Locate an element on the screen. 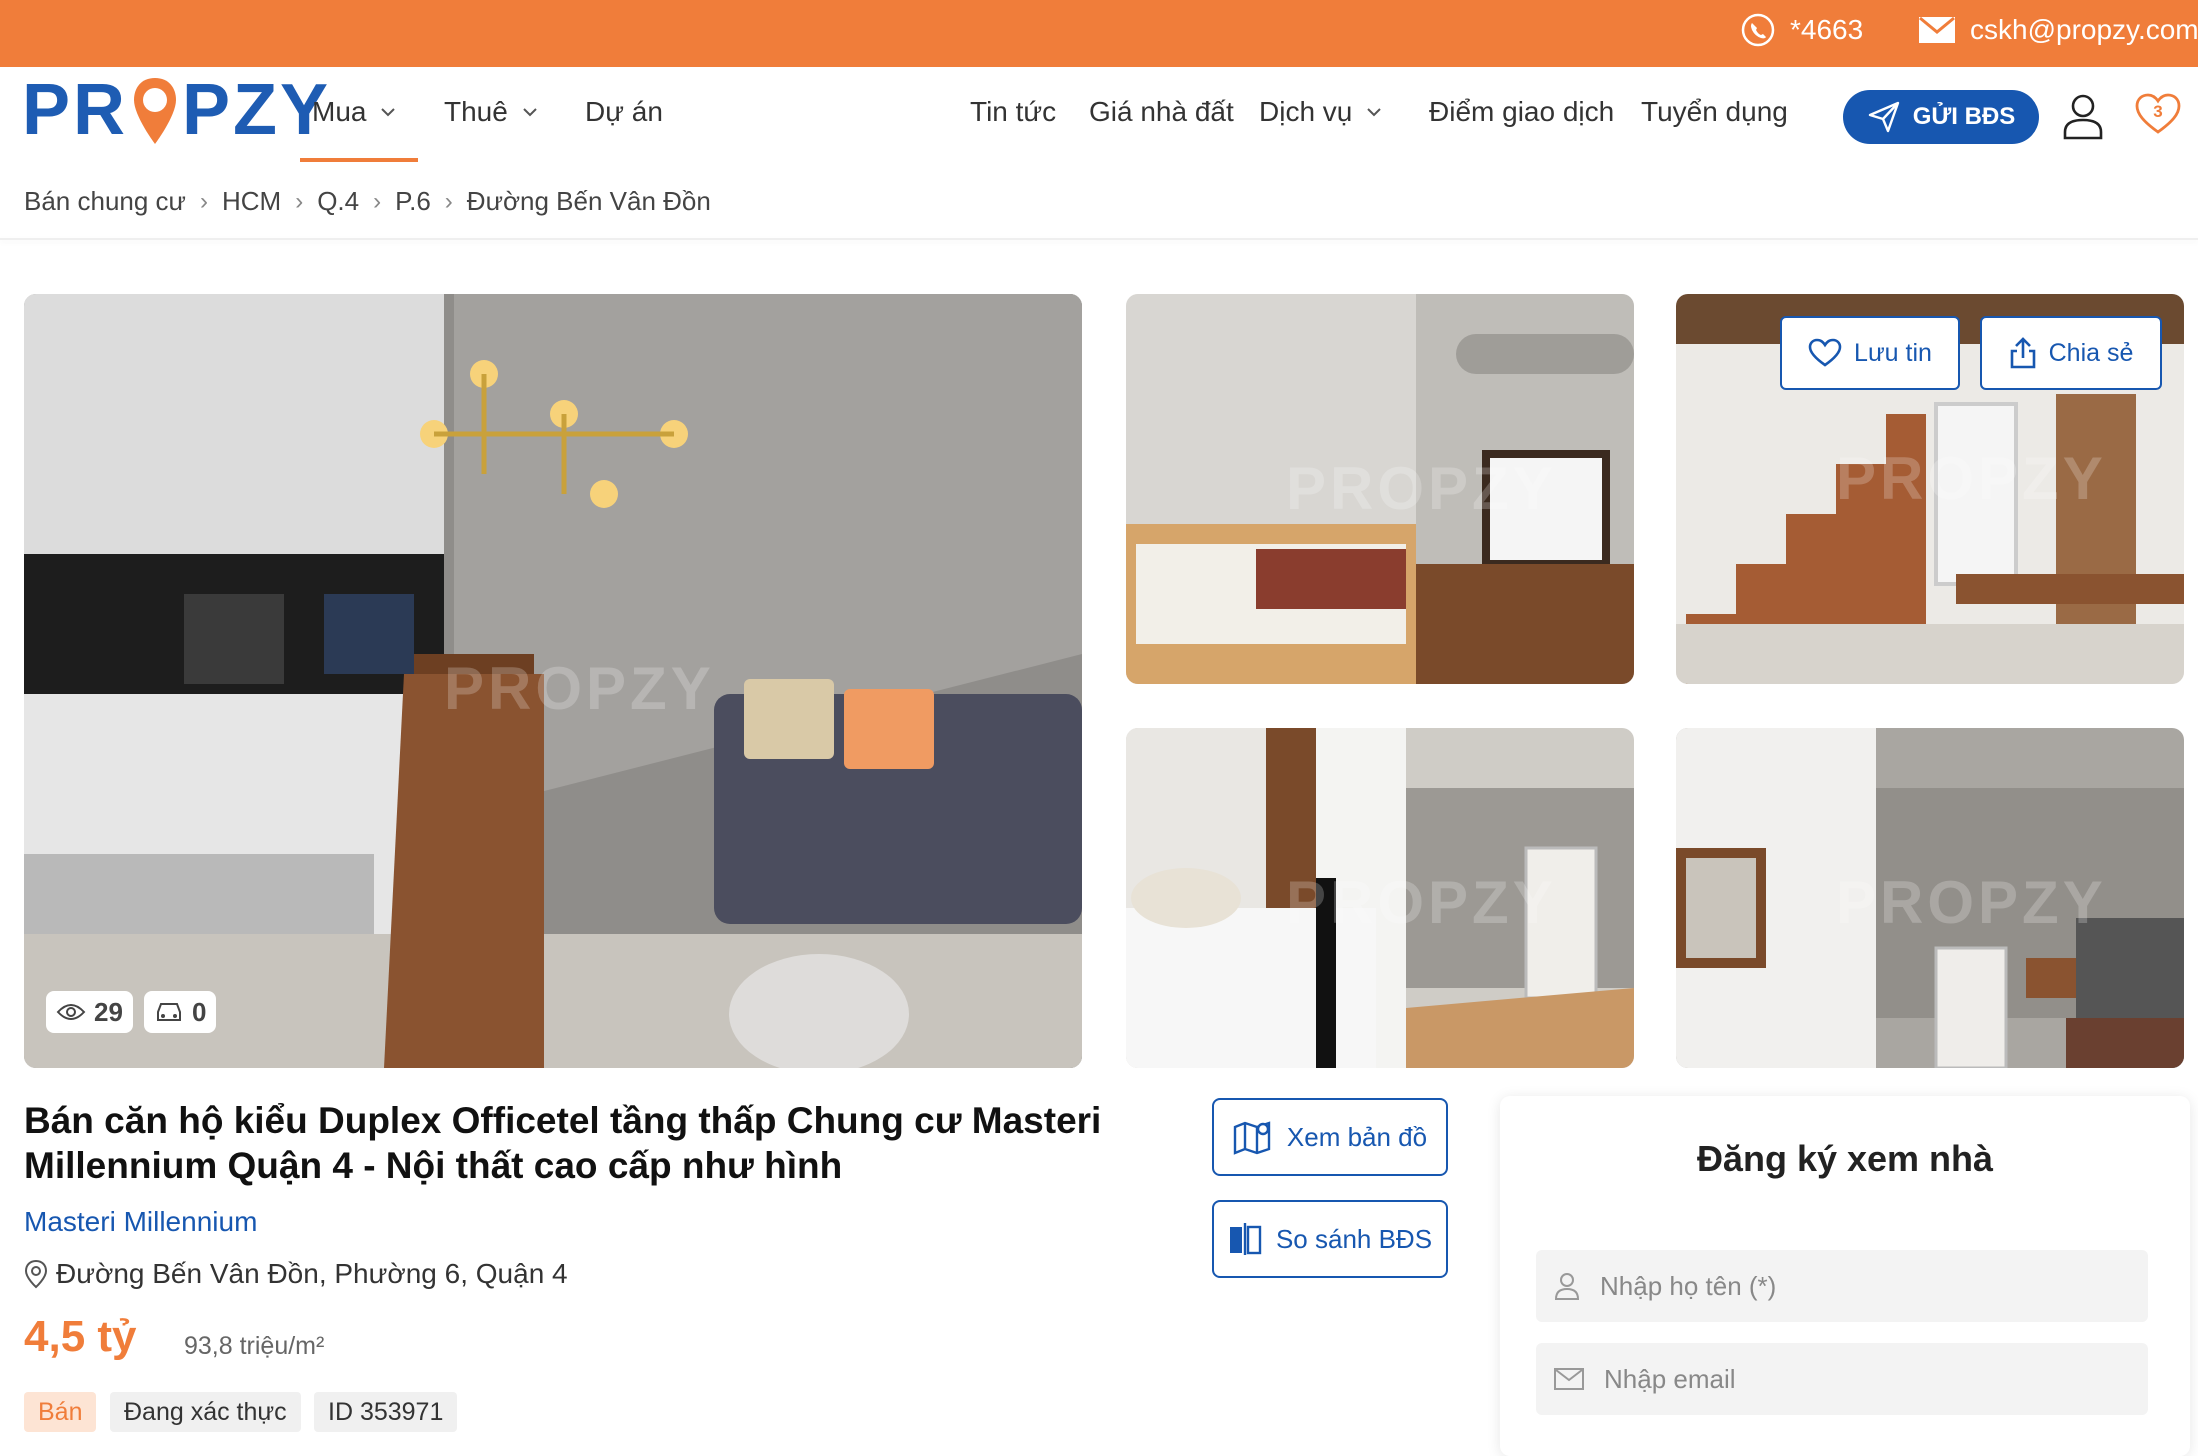 The height and width of the screenshot is (1456, 2198). view-map-button: Xem bản đồ is located at coordinates (1330, 1137).